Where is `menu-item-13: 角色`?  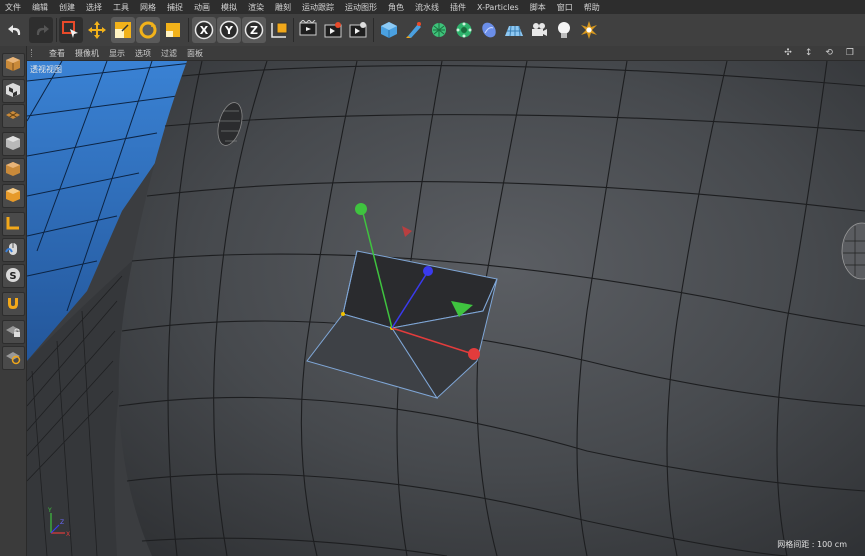
menu-item-13: 角色 is located at coordinates (396, 7).